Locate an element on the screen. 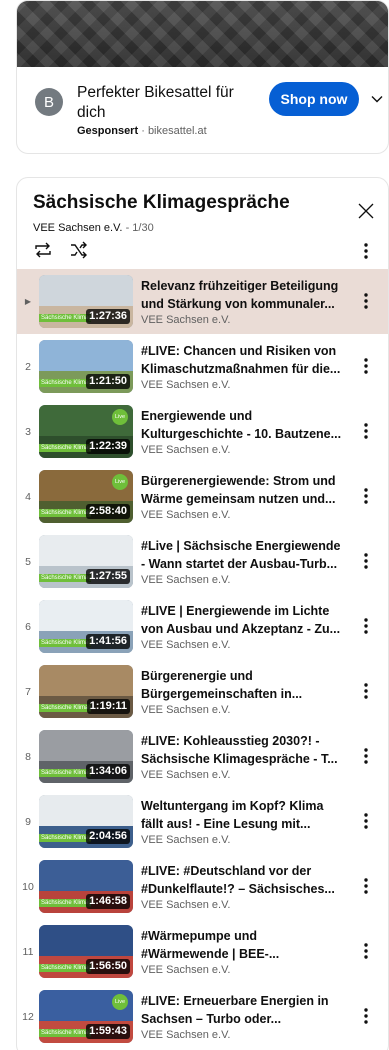 The height and width of the screenshot is (1050, 389). video-duration: 1:56:50 is located at coordinates (108, 966).